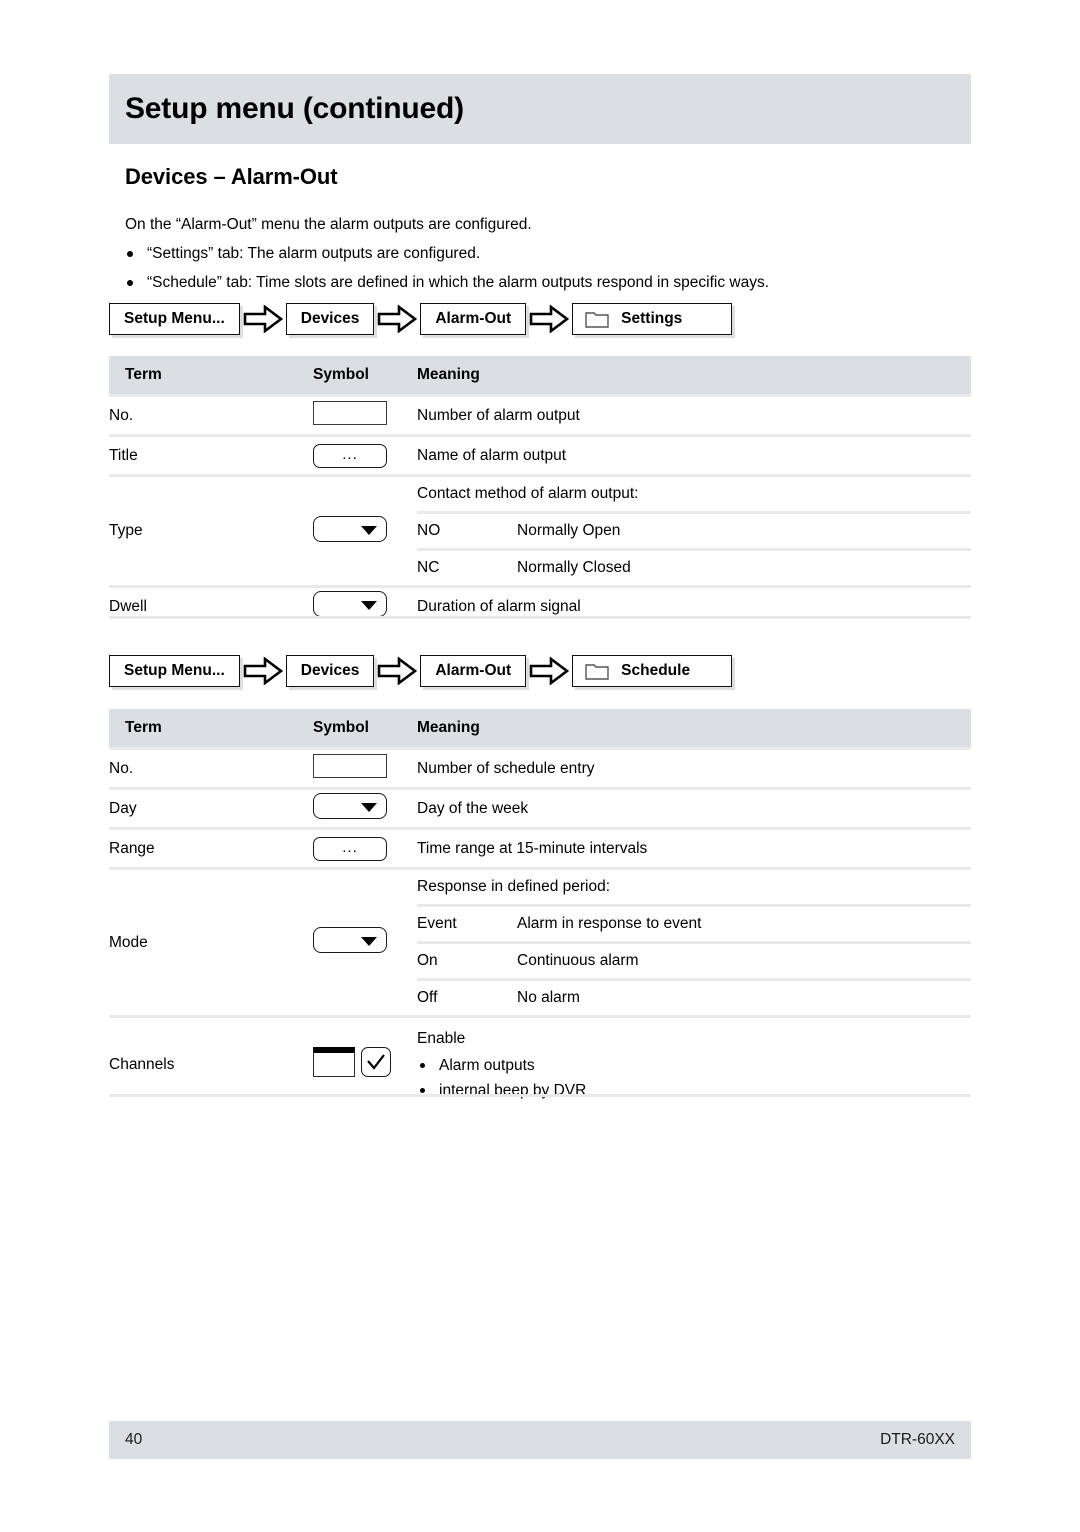  I want to click on column-header-meaning: Meaning, so click(694, 376).